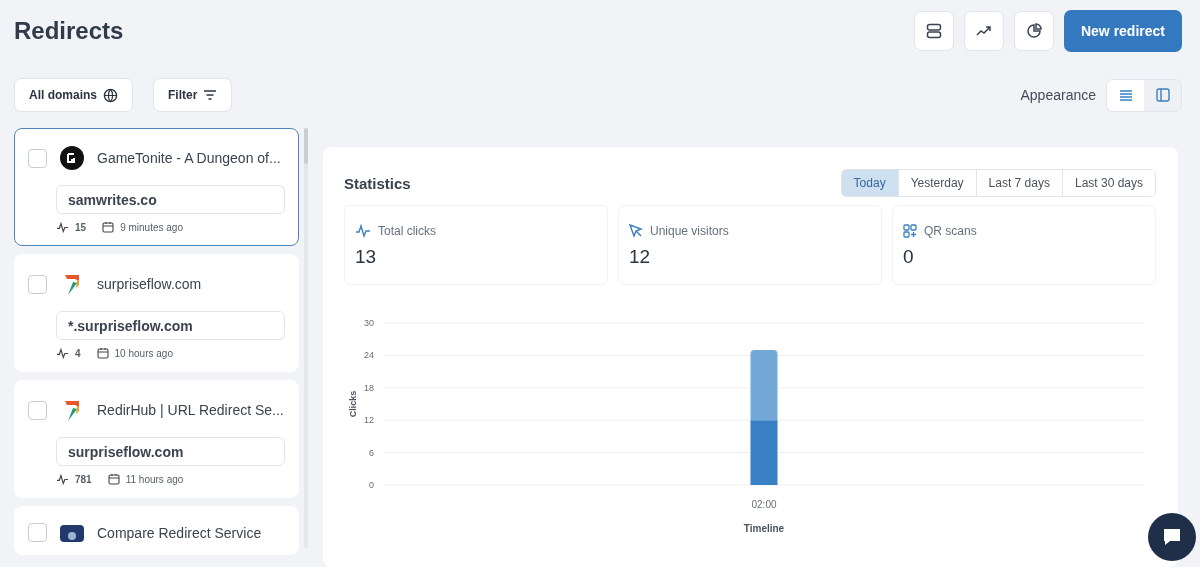 This screenshot has width=1200, height=567. What do you see at coordinates (369, 355) in the screenshot?
I see `y-tick-label: 24` at bounding box center [369, 355].